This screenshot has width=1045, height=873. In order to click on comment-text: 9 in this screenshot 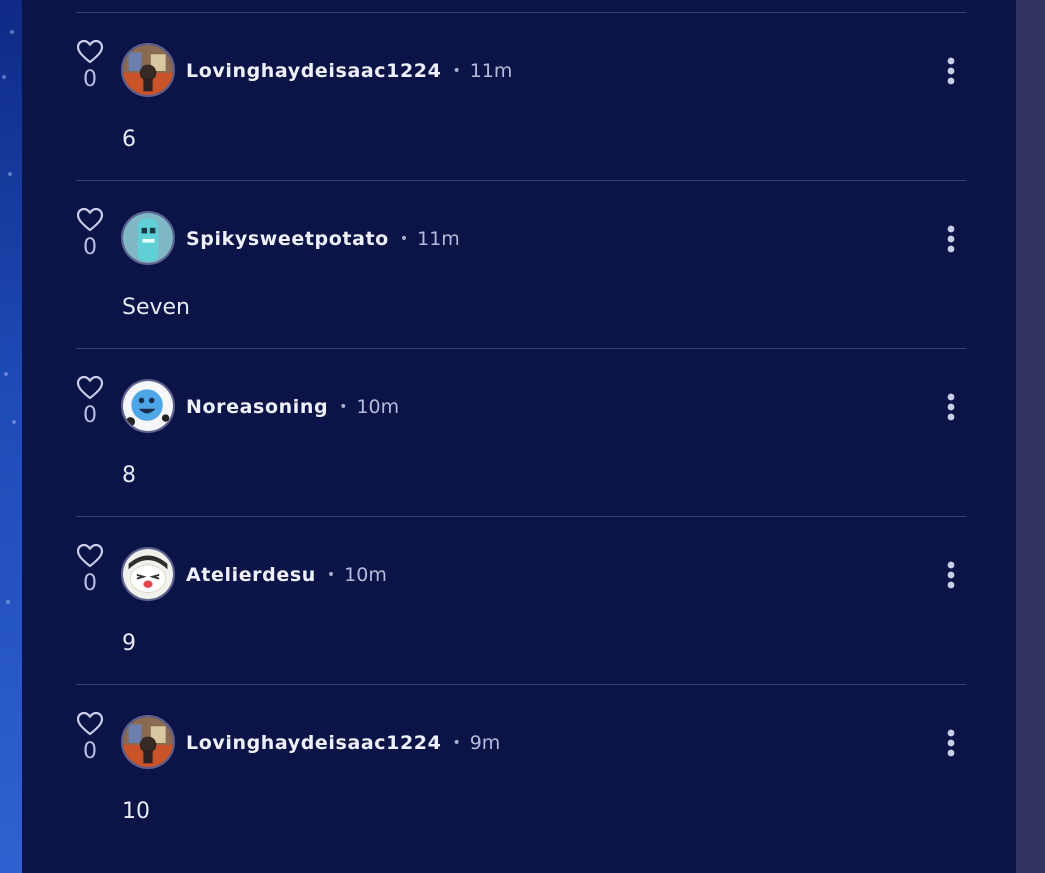, I will do `click(129, 643)`.